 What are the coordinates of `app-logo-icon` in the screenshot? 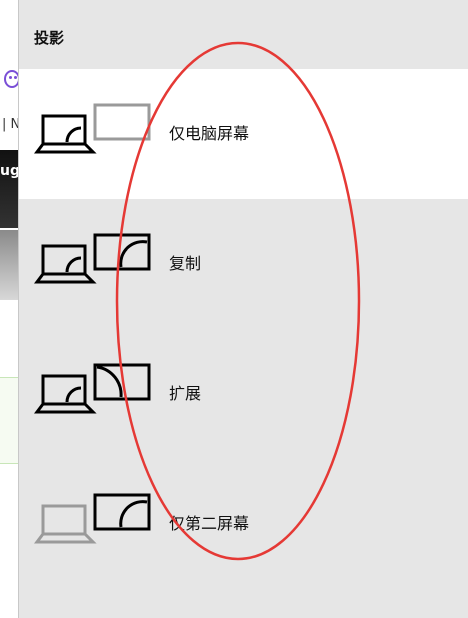 It's located at (11, 79).